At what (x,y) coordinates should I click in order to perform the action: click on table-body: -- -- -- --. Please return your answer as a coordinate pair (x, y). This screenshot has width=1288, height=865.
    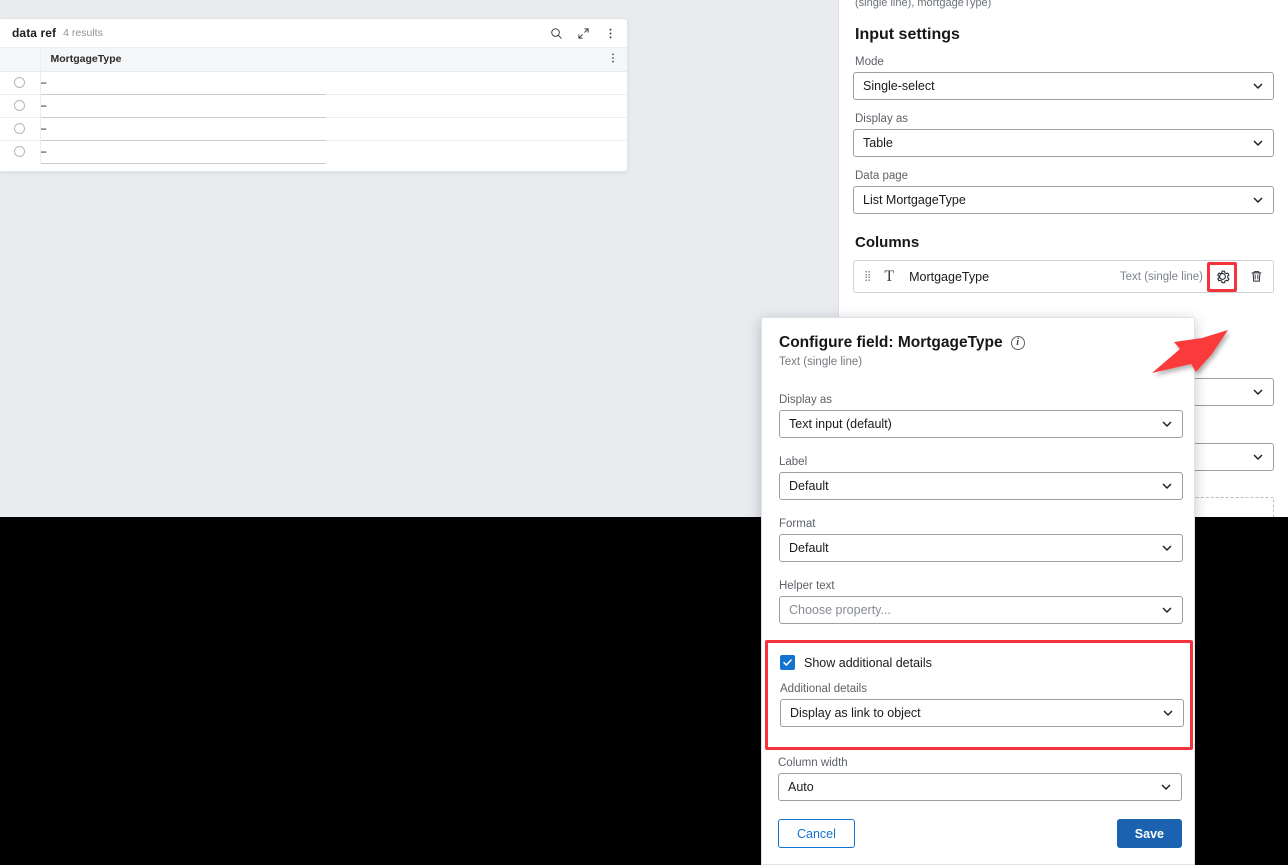
    Looking at the image, I should click on (313, 117).